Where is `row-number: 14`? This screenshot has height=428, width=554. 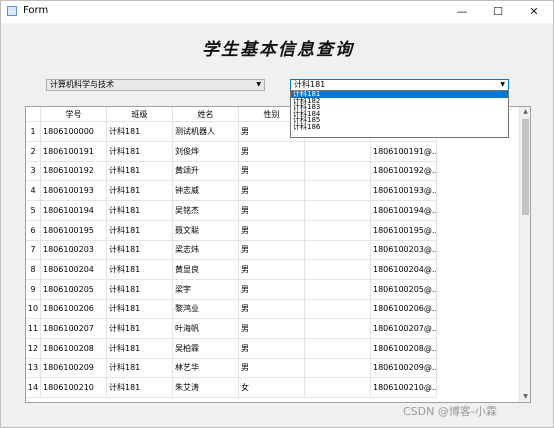 row-number: 14 is located at coordinates (33, 388).